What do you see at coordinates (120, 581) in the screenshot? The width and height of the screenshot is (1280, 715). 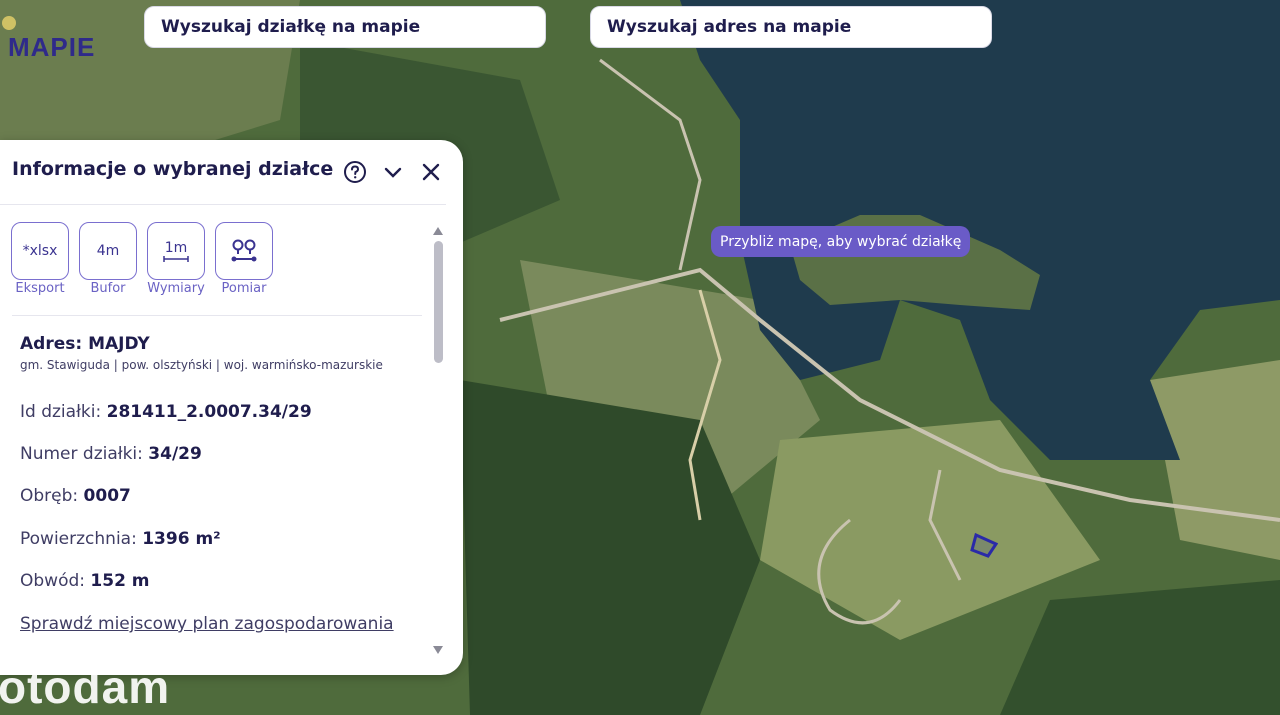 I see `field-value: 152 m` at bounding box center [120, 581].